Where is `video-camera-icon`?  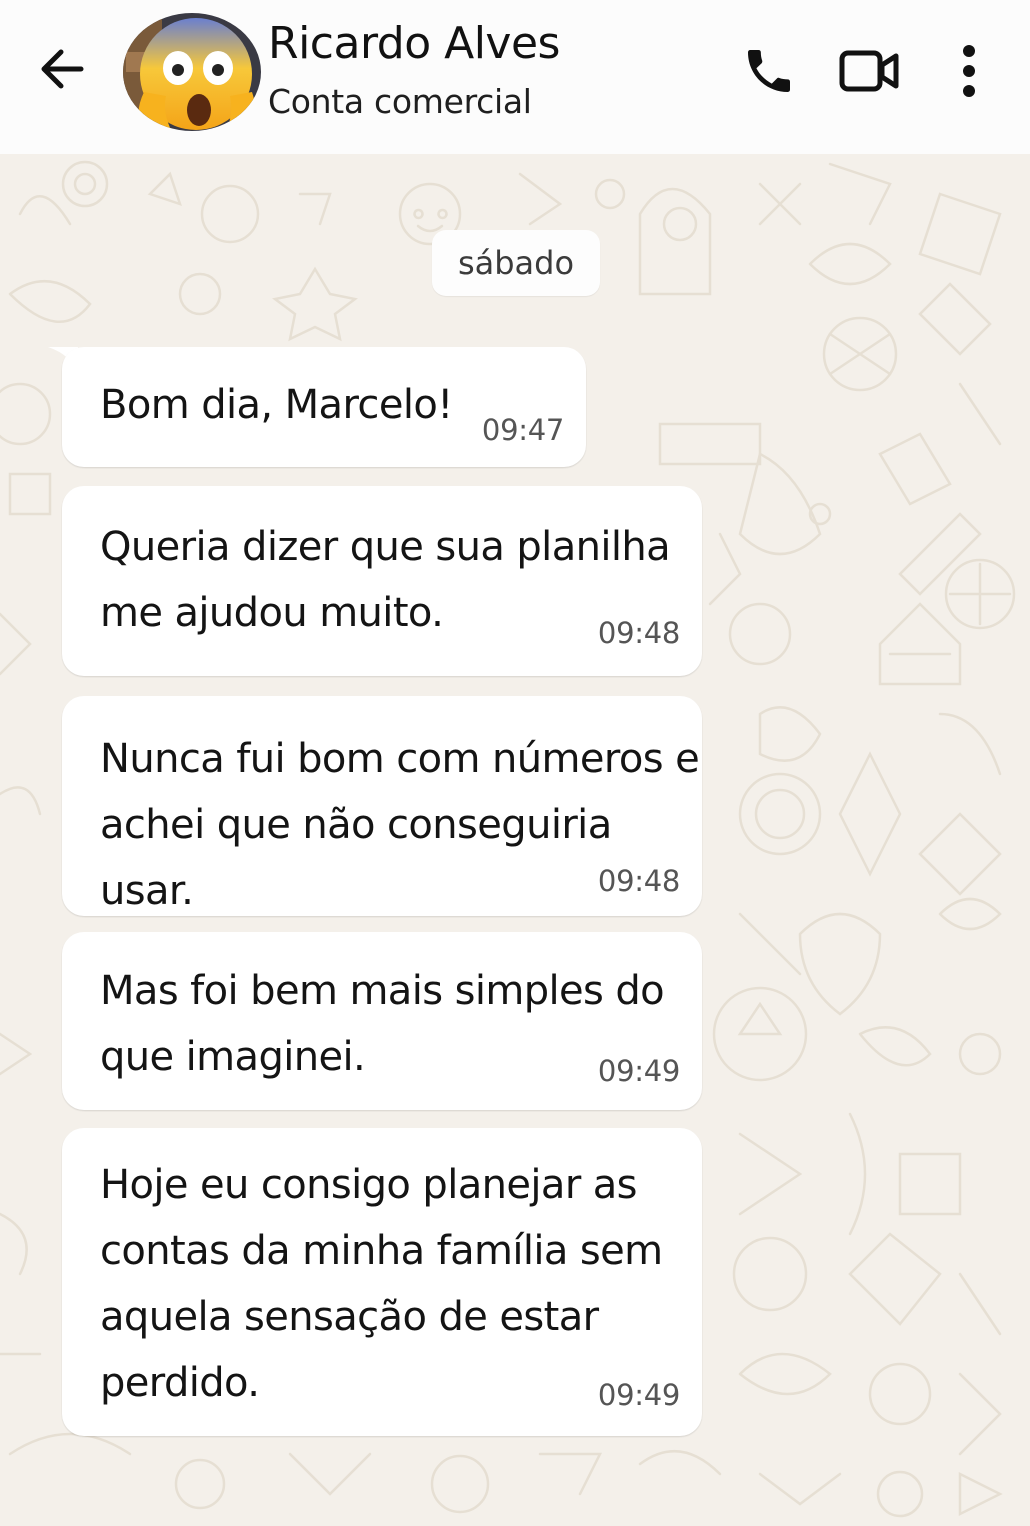
video-camera-icon is located at coordinates (869, 71).